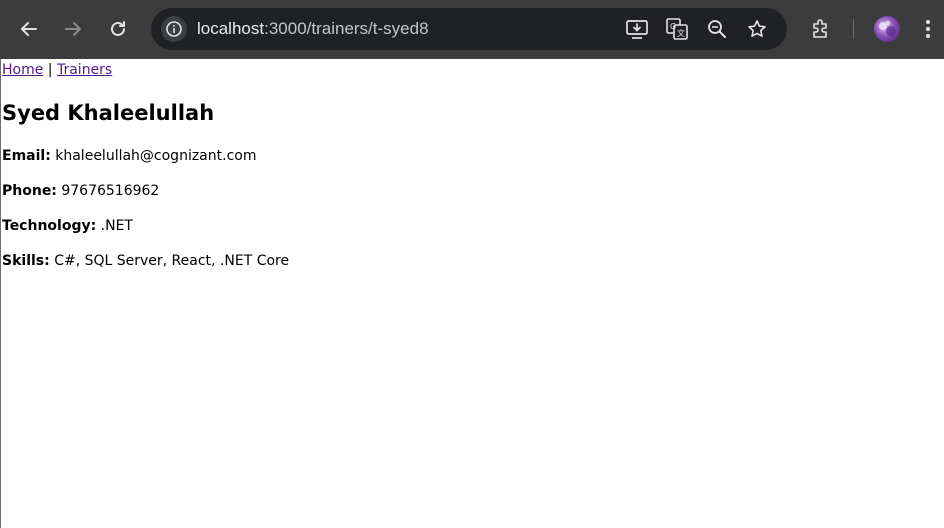 This screenshot has width=944, height=528. Describe the element at coordinates (29, 29) in the screenshot. I see `back-arrow-icon` at that location.